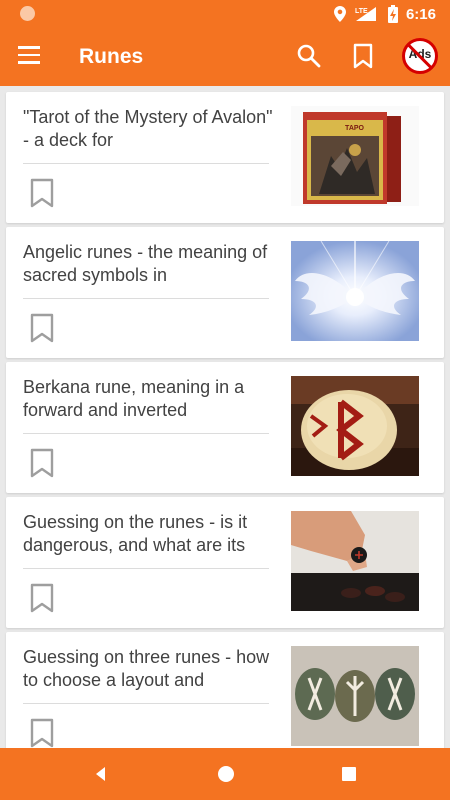  I want to click on search-icon, so click(309, 56).